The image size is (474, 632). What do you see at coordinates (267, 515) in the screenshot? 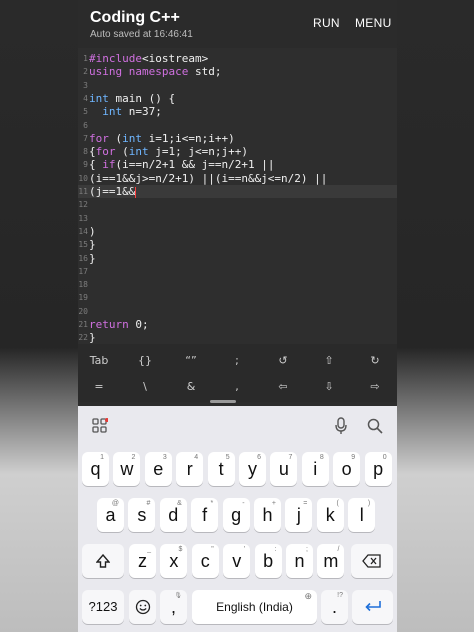
I see `key-h: h +` at bounding box center [267, 515].